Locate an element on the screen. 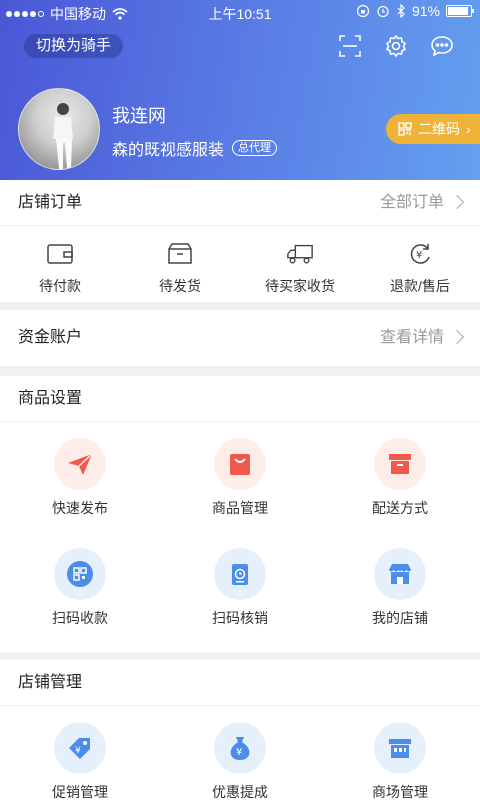  chevron-right-icon: › is located at coordinates (468, 129).